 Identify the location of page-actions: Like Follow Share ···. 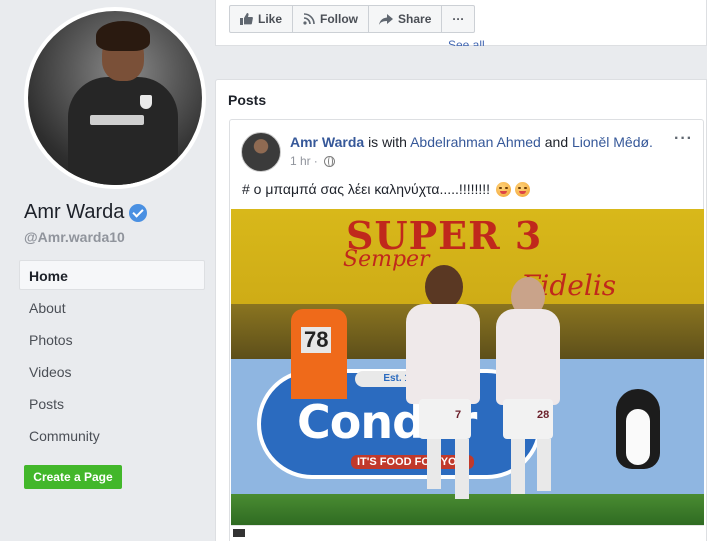
(352, 19).